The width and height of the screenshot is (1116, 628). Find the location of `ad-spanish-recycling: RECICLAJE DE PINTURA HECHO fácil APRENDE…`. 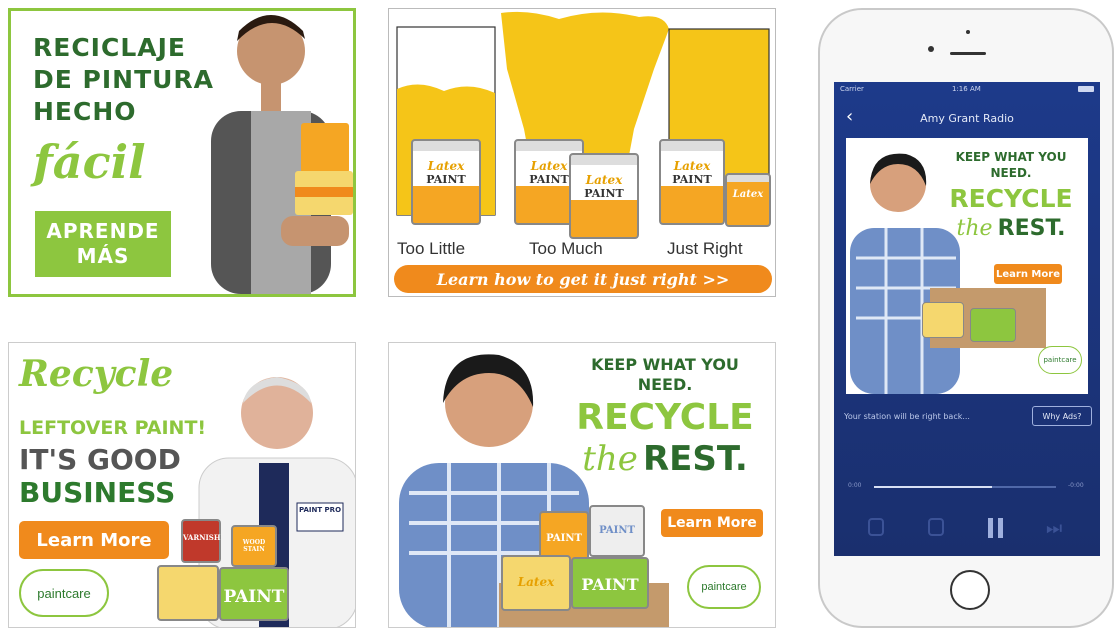

ad-spanish-recycling: RECICLAJE DE PINTURA HECHO fácil APRENDE… is located at coordinates (182, 152).